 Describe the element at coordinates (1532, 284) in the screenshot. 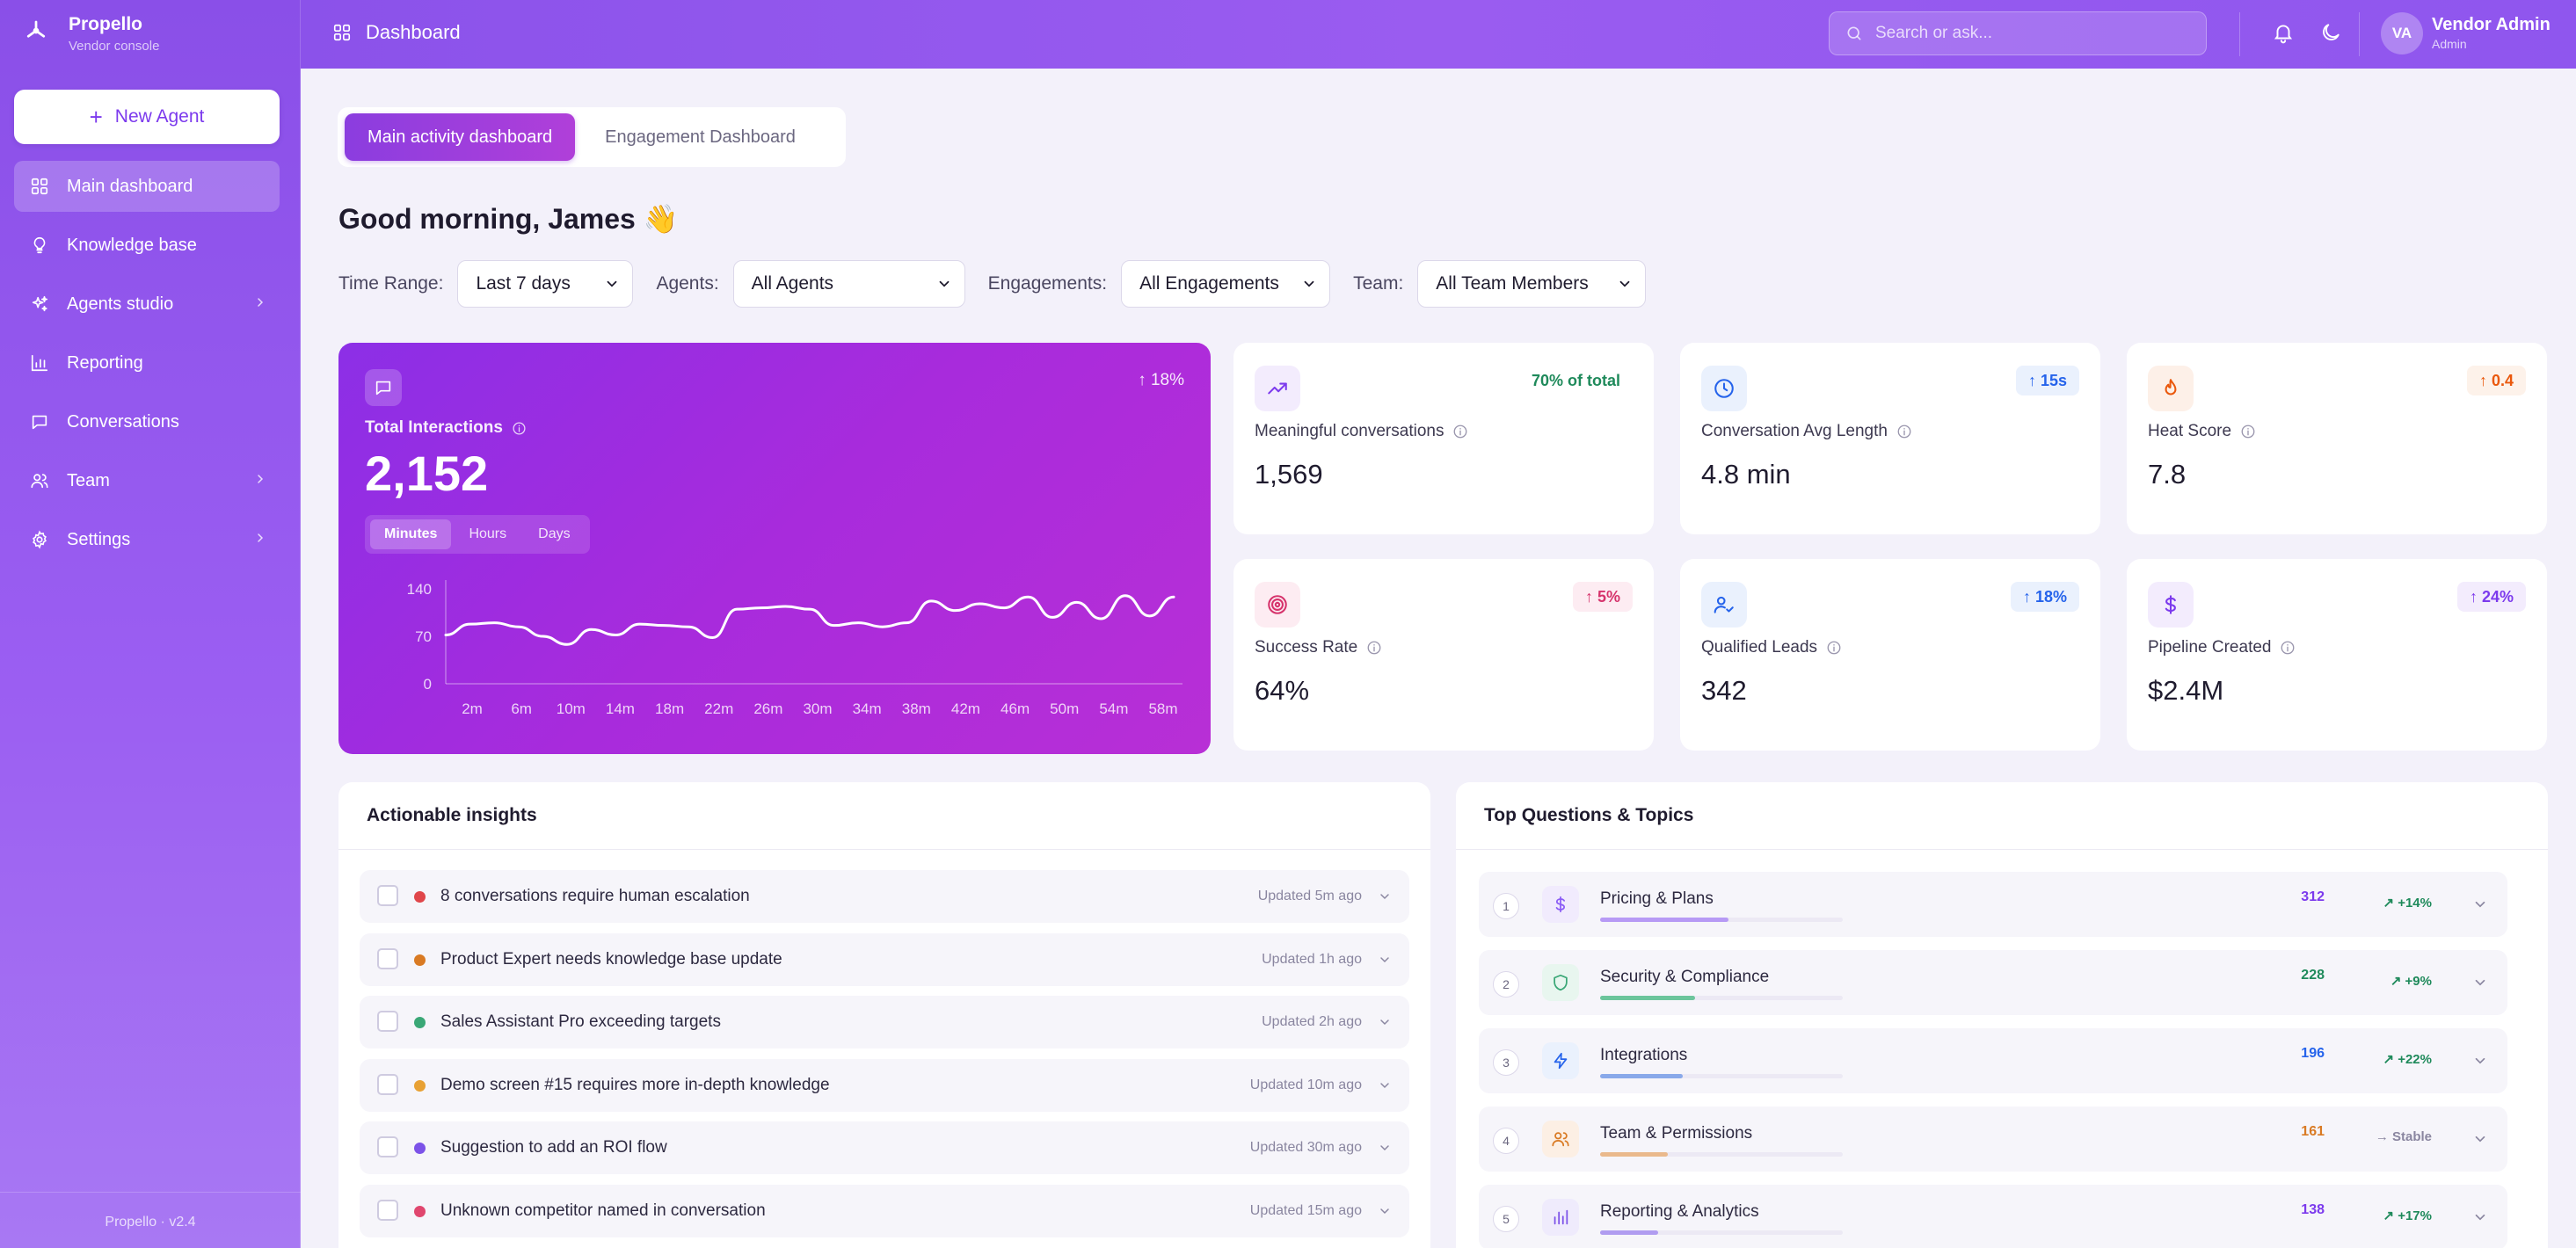

I see `team-select: All Team Members` at that location.